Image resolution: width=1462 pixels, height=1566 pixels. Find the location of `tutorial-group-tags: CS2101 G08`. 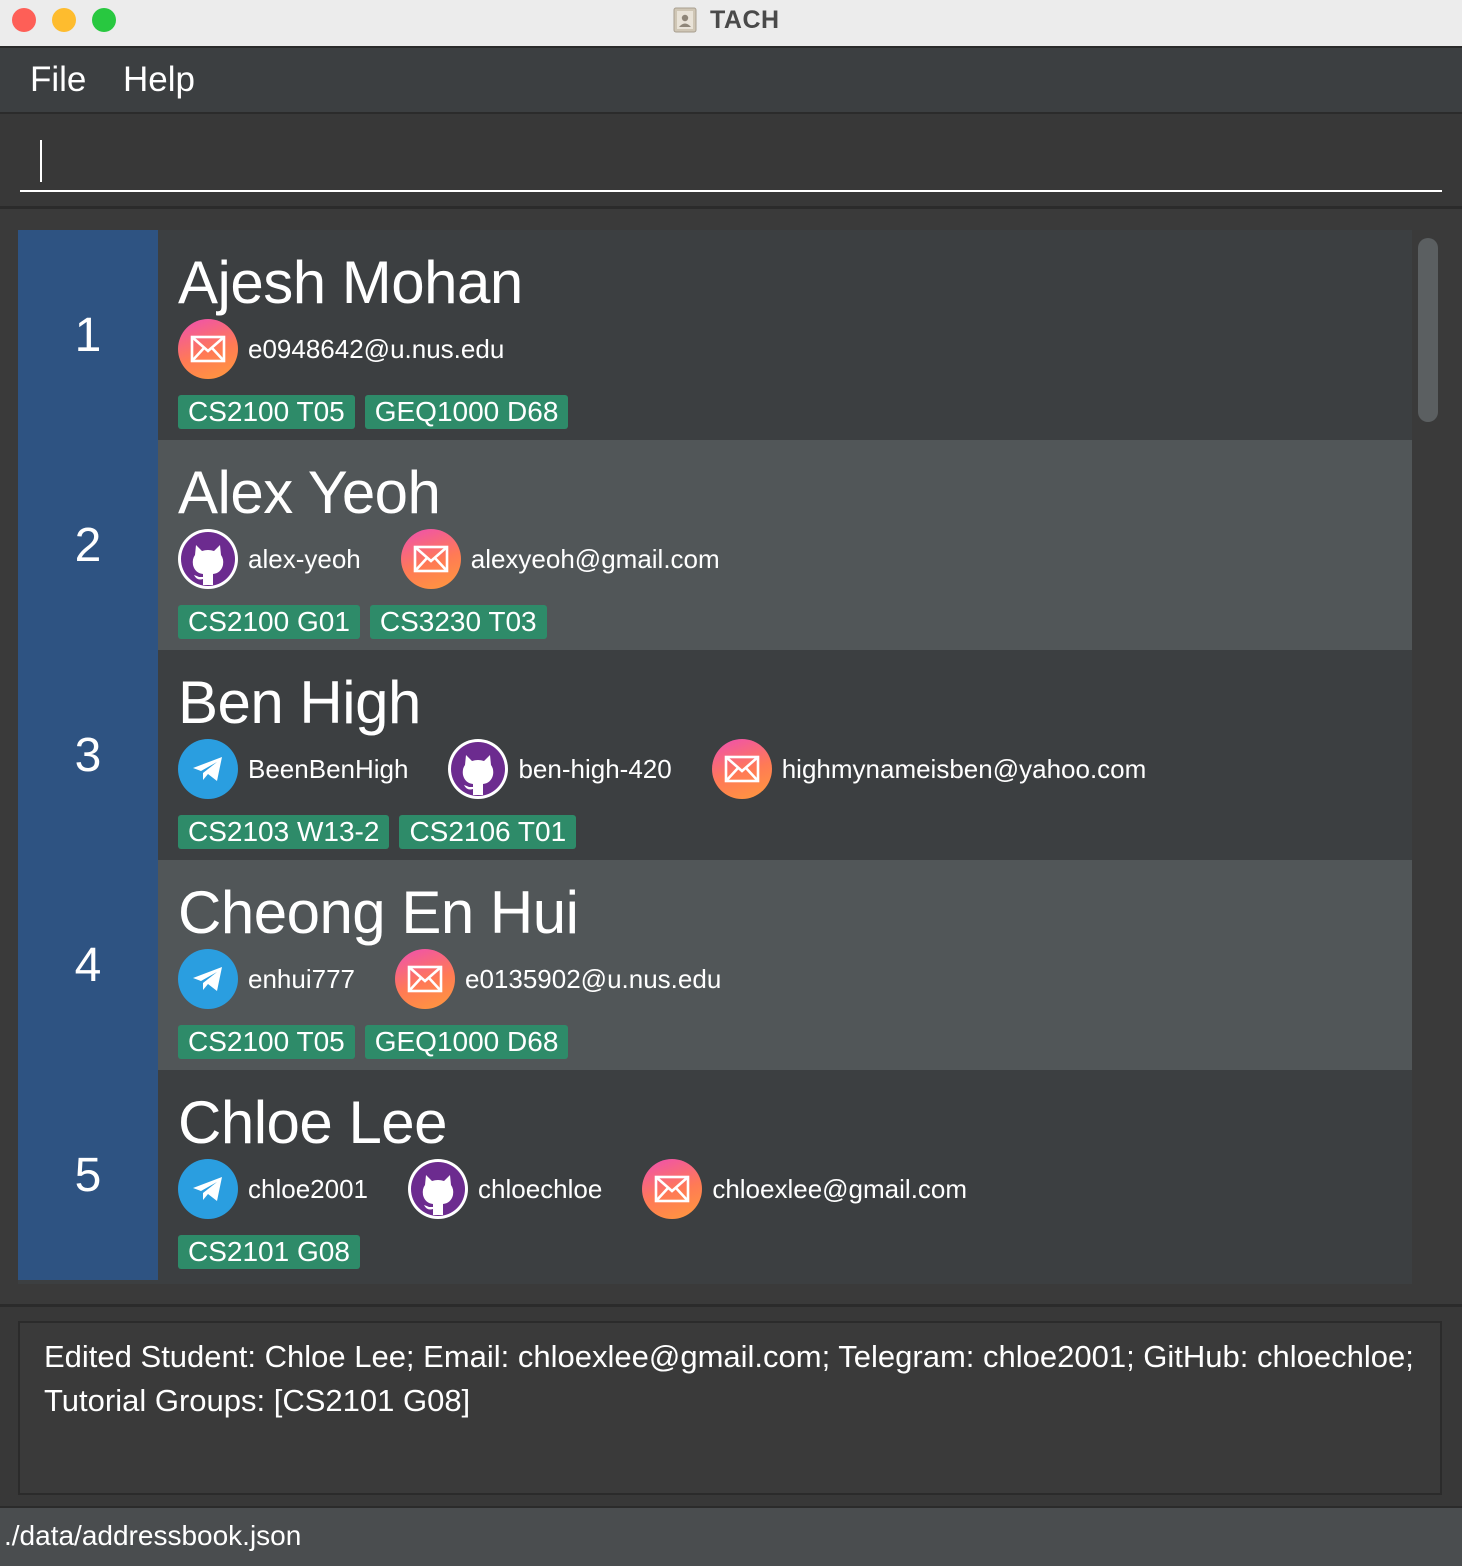

tutorial-group-tags: CS2101 G08 is located at coordinates (274, 1252).